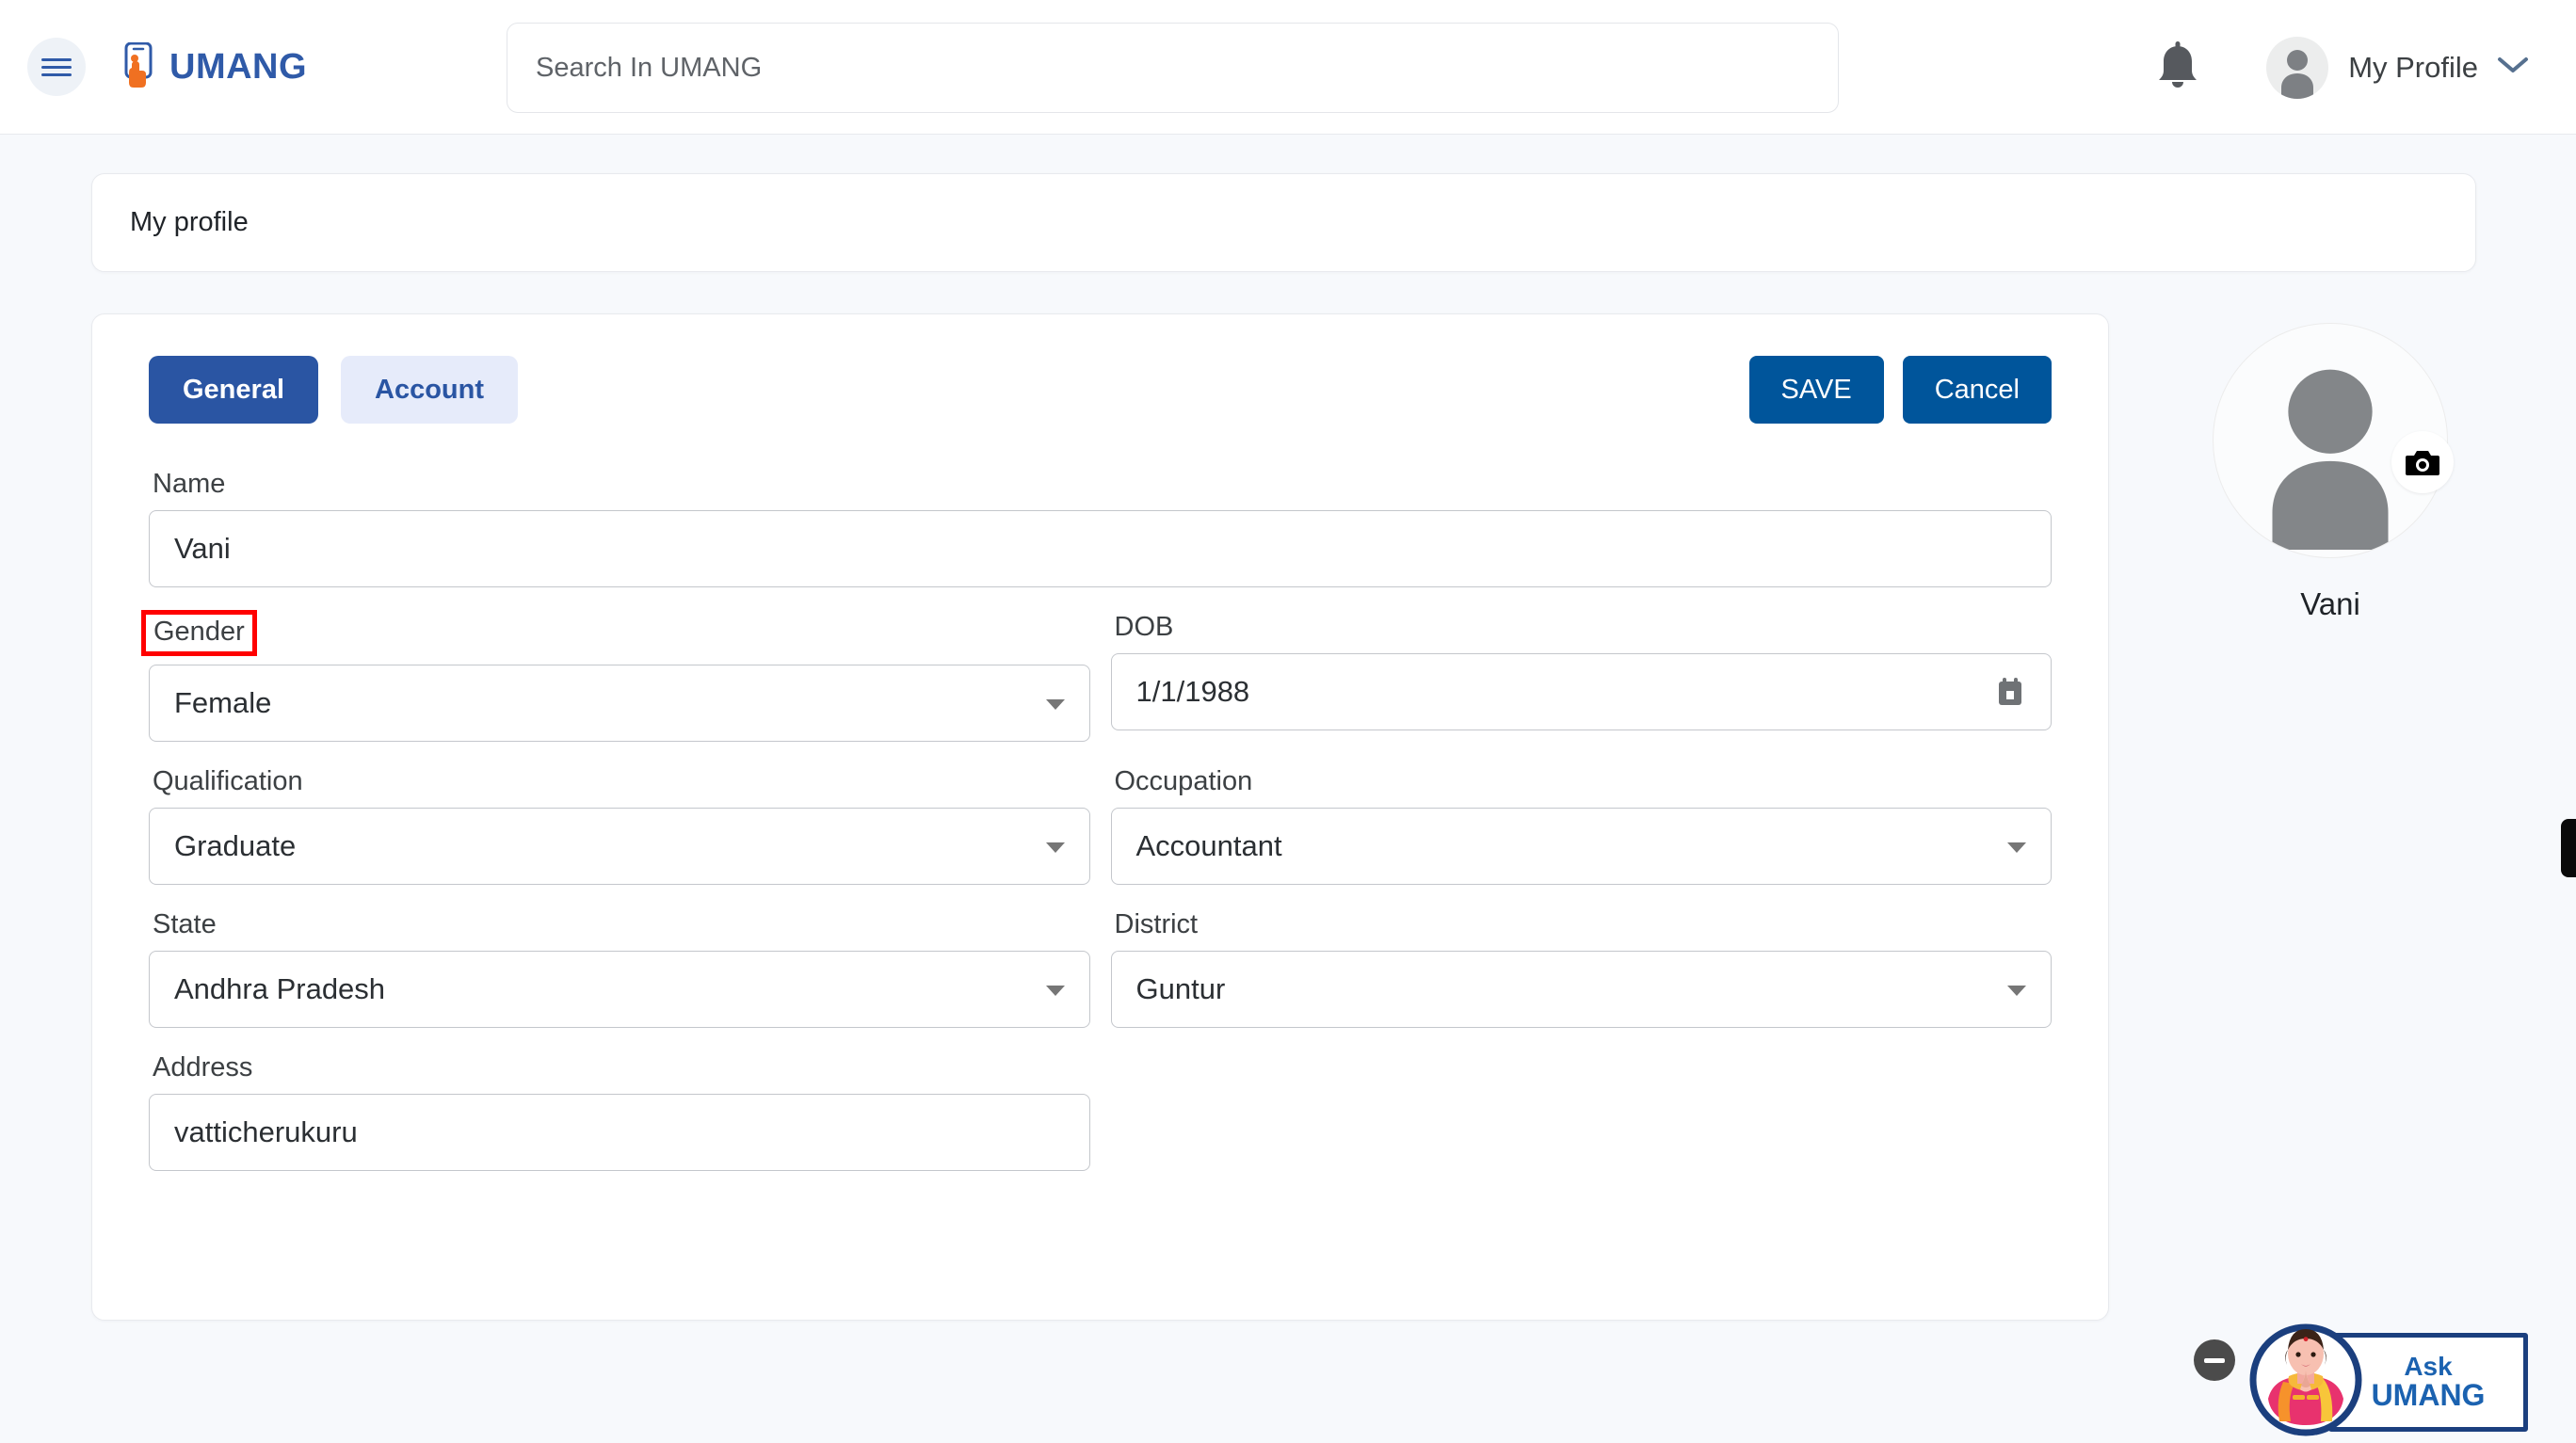 This screenshot has width=2576, height=1443. Describe the element at coordinates (1977, 390) in the screenshot. I see `cancel-button: Cancel` at that location.